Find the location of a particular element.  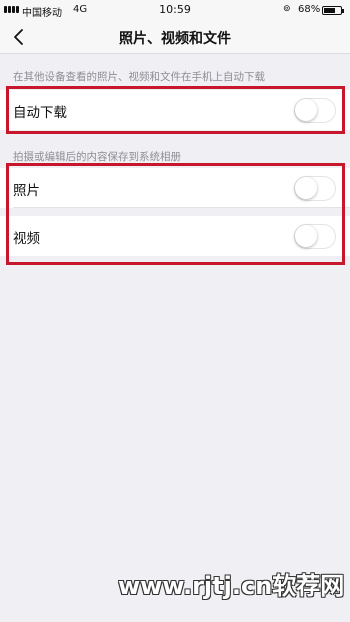

battery-icon is located at coordinates (333, 10).